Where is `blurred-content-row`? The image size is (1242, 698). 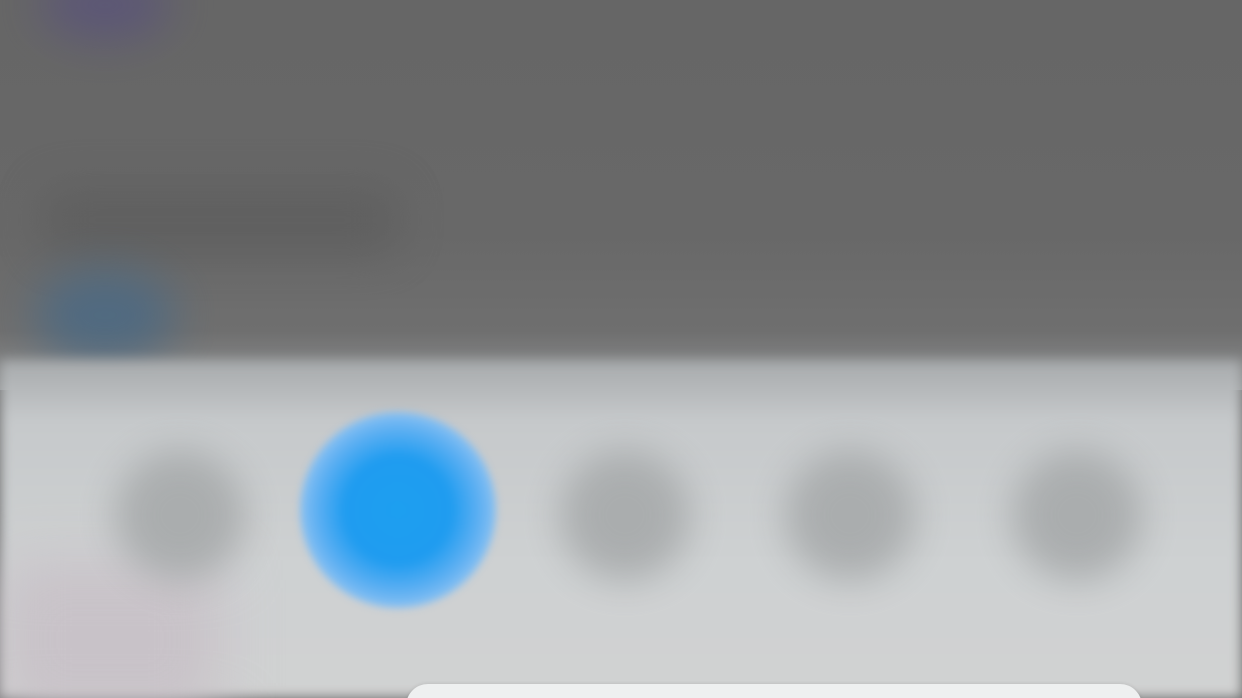 blurred-content-row is located at coordinates (220, 220).